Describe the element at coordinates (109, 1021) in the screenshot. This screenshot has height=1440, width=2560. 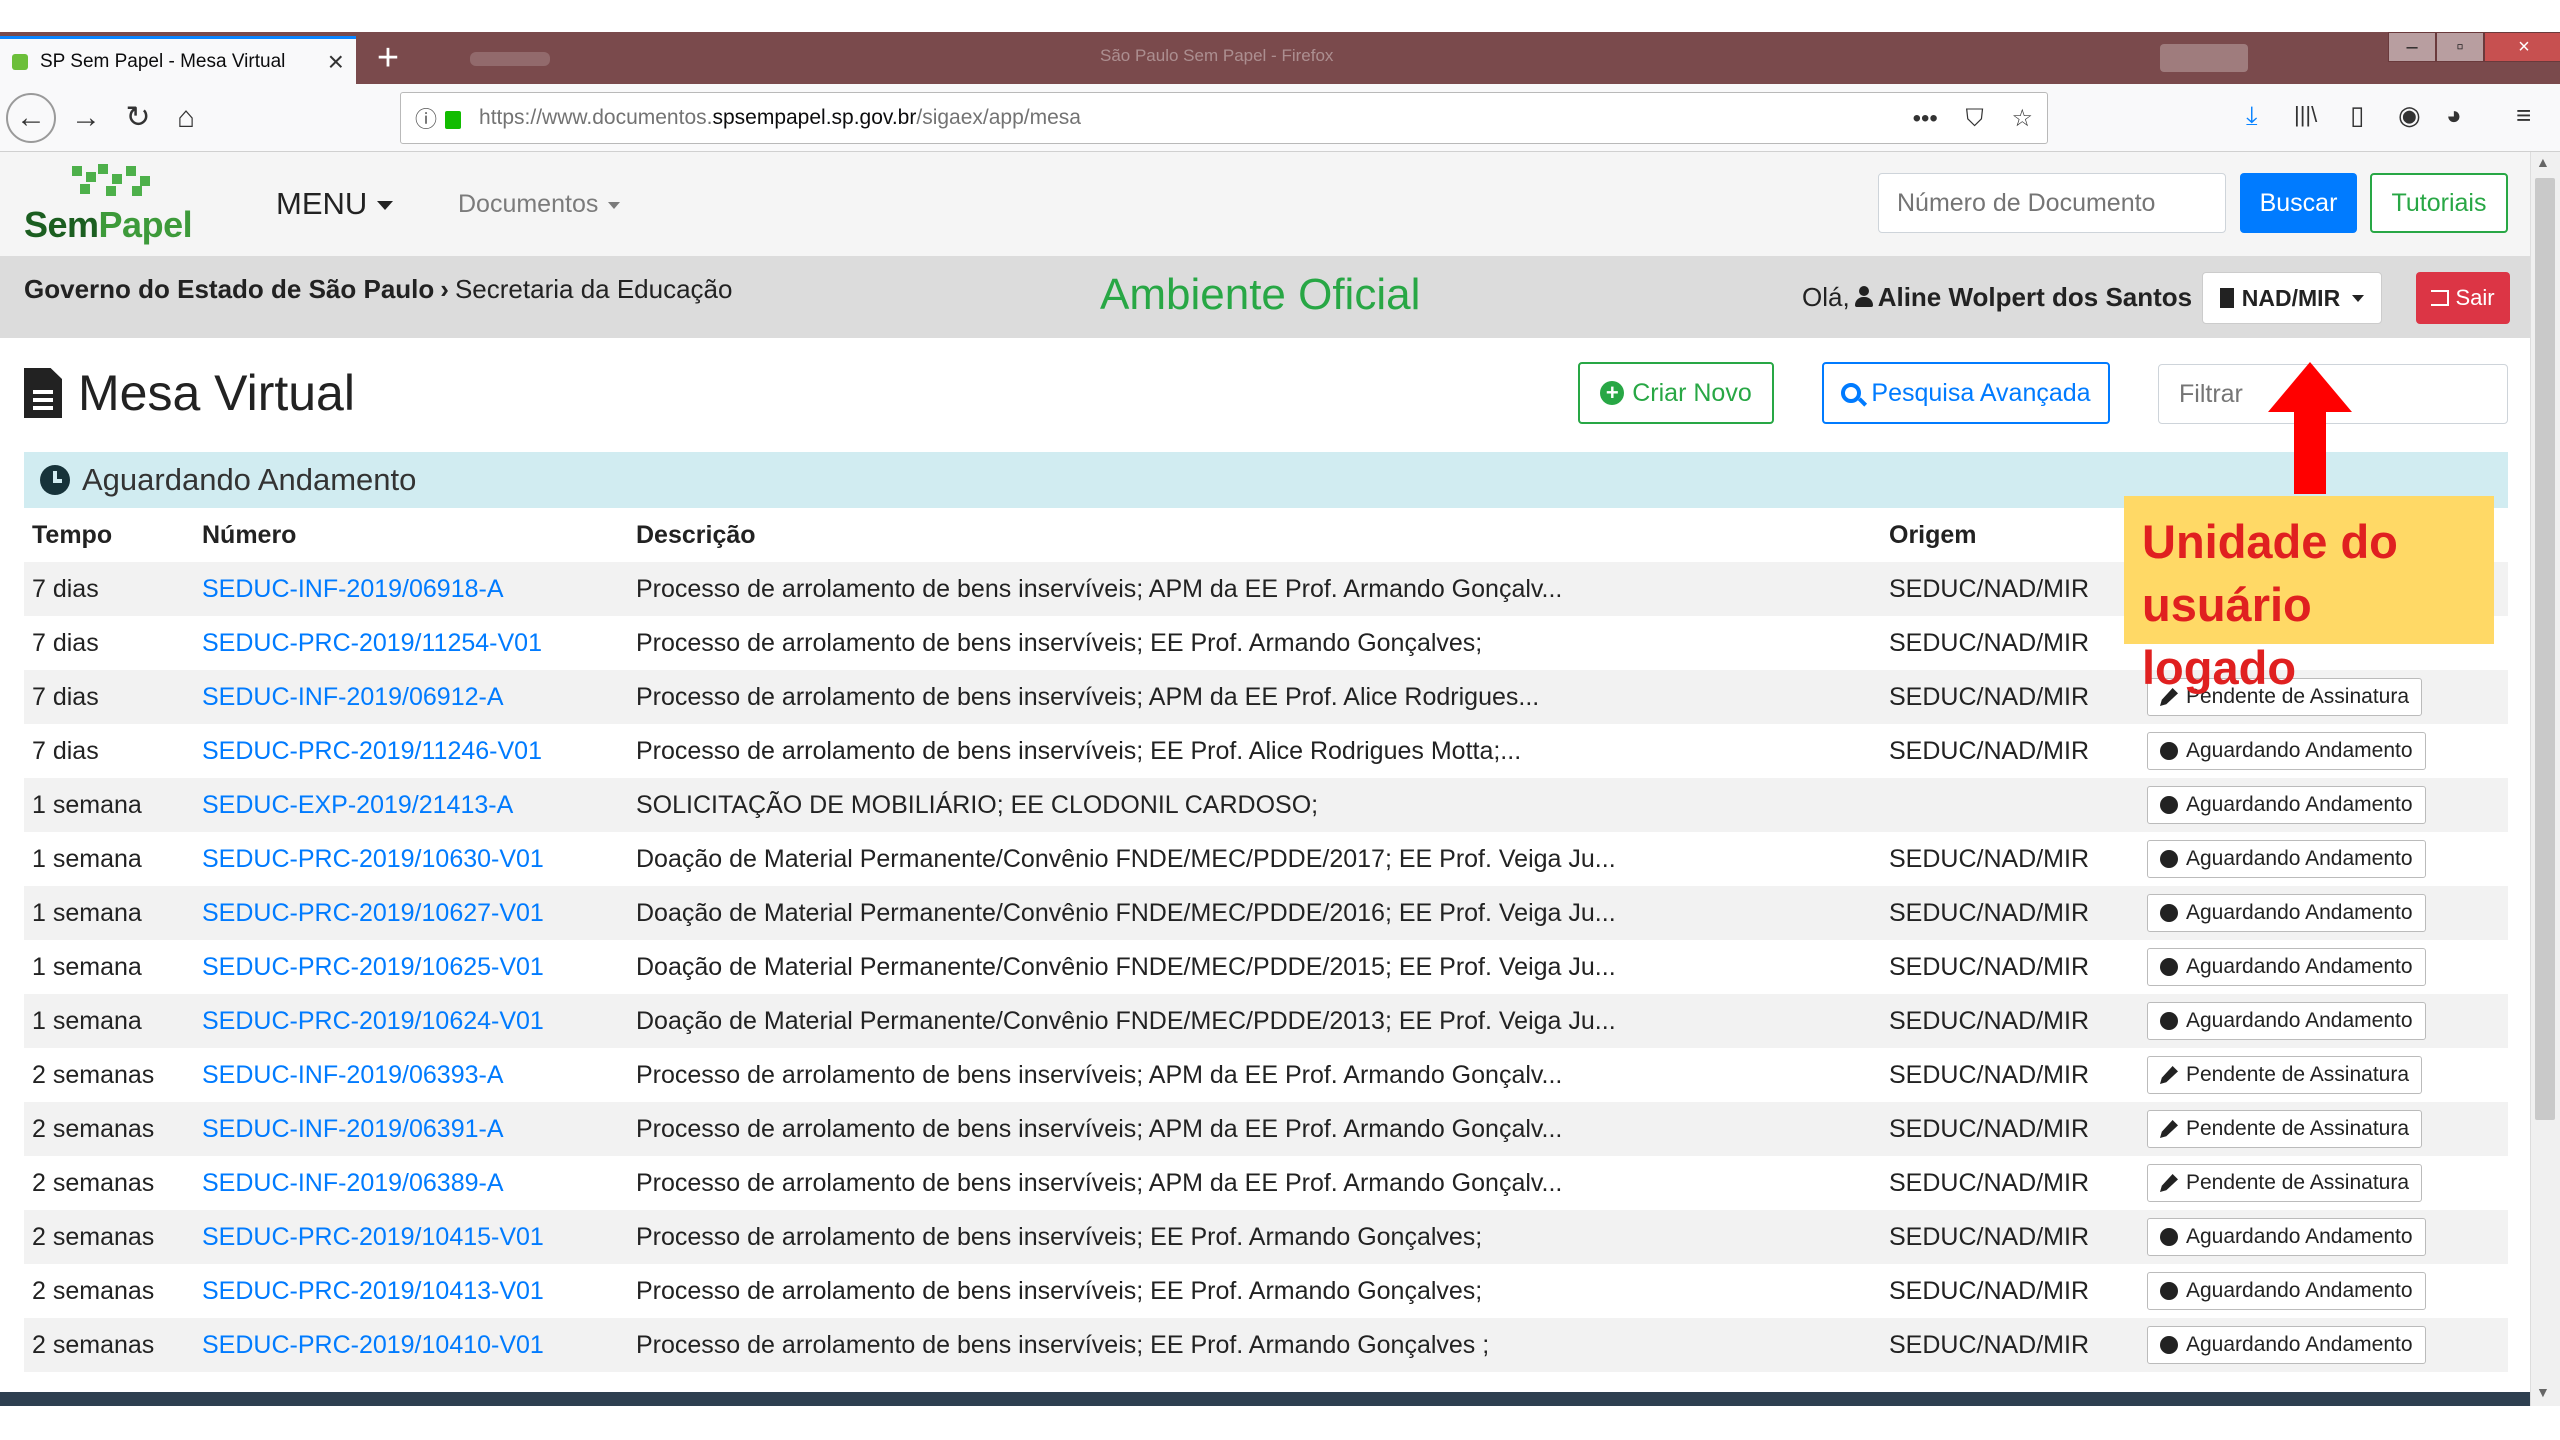
I see `row-time: 1 semana` at that location.